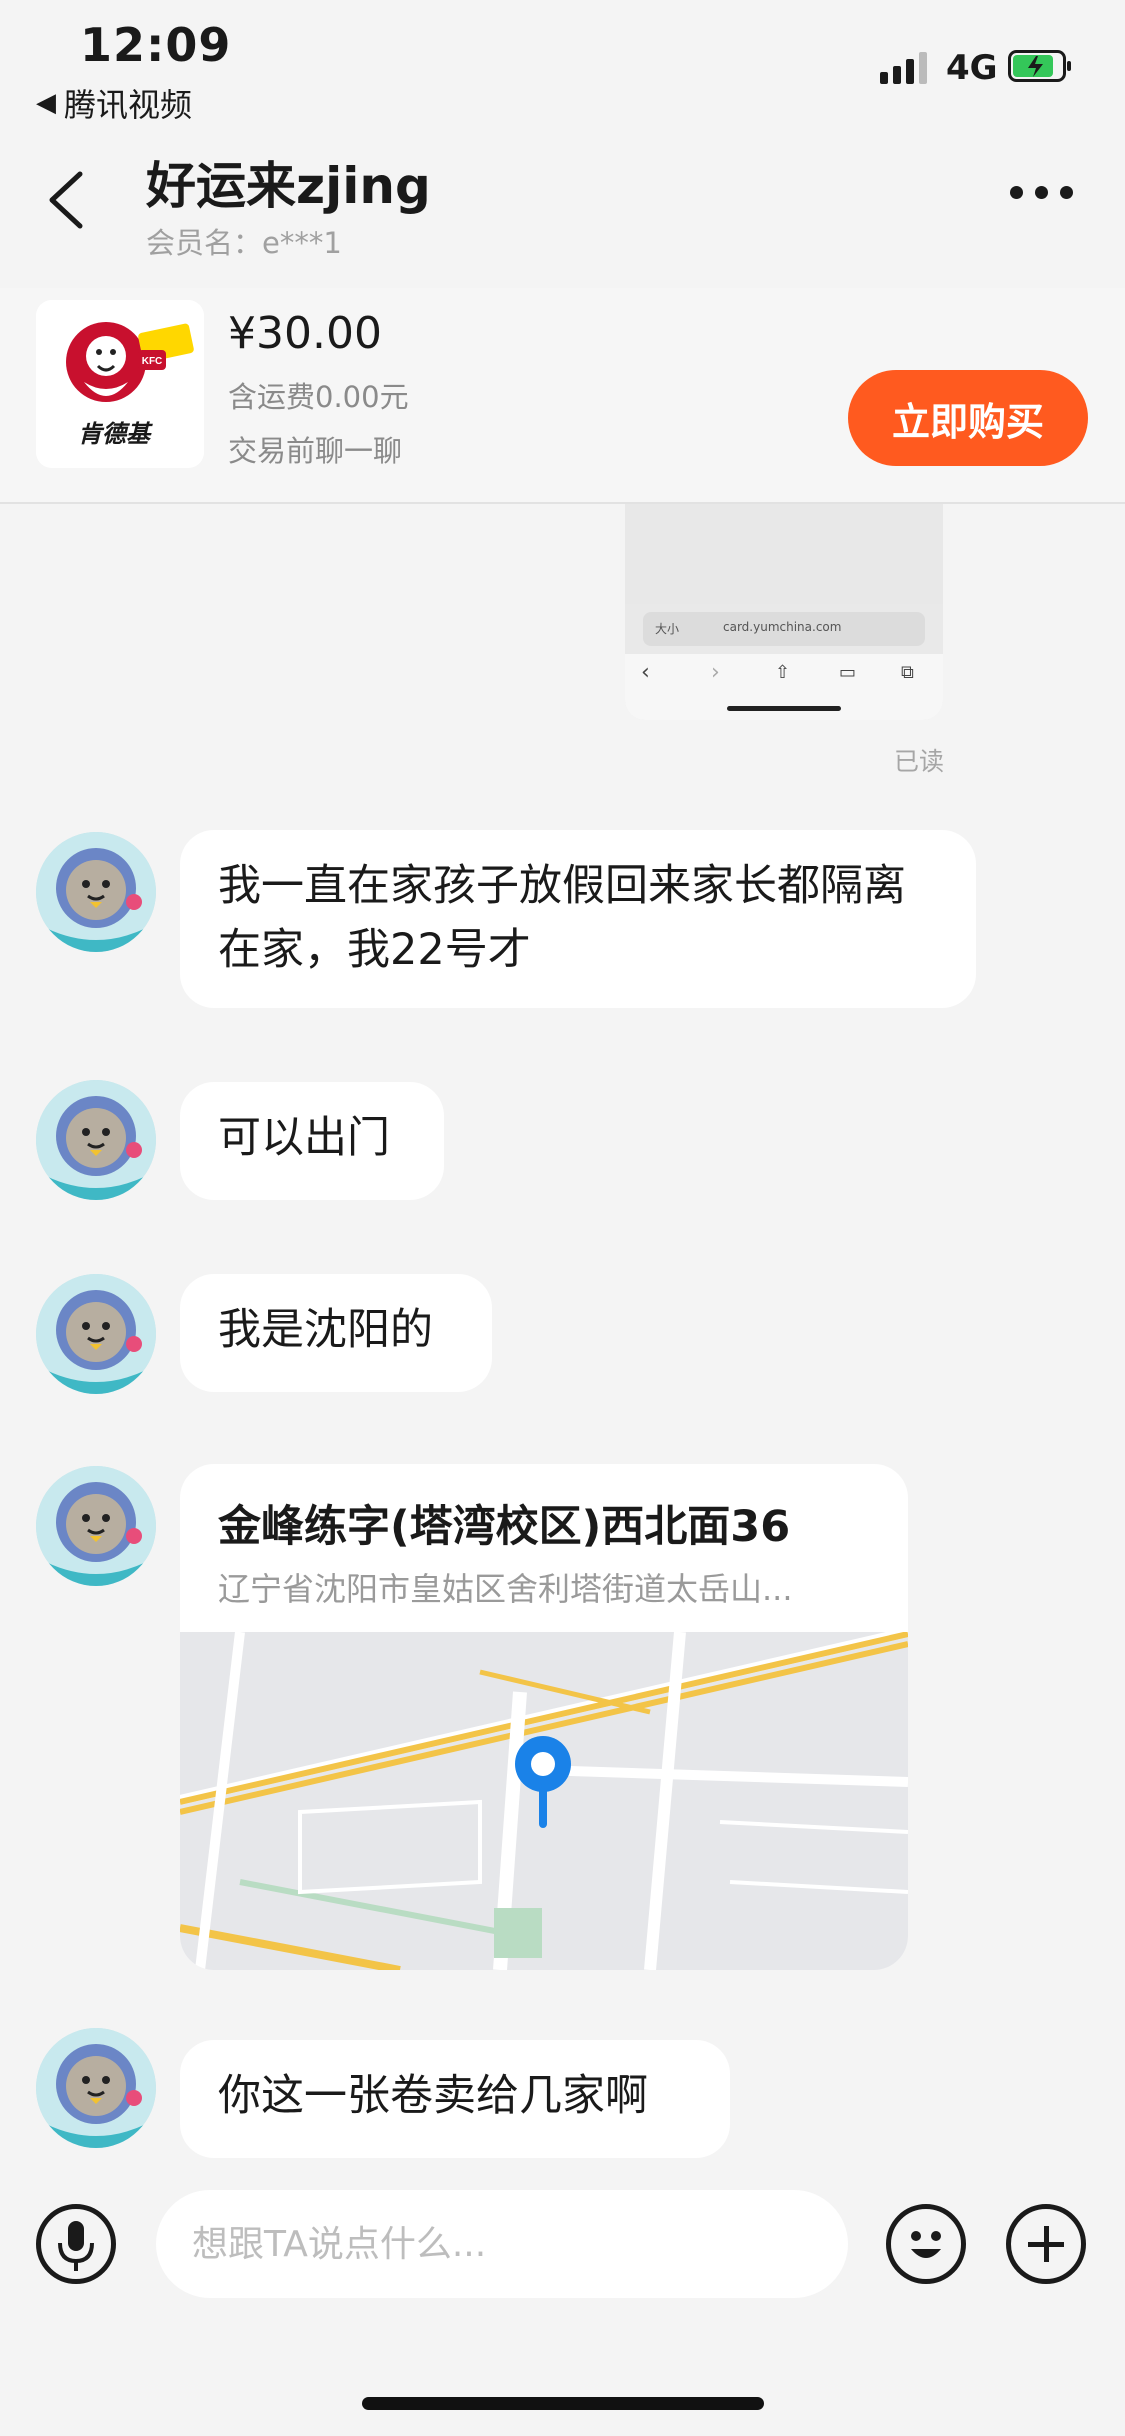  What do you see at coordinates (504, 1527) in the screenshot?
I see `location-title: 金峰练字(塔湾校区)西北面36` at bounding box center [504, 1527].